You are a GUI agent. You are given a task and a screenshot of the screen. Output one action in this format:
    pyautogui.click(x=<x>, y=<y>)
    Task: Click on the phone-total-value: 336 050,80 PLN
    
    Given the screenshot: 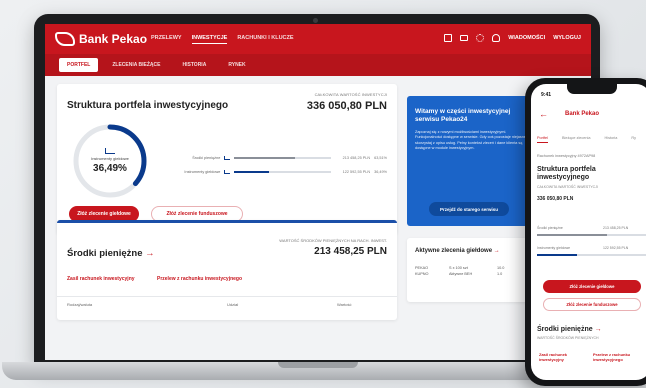 What is the action you would take?
    pyautogui.click(x=555, y=199)
    